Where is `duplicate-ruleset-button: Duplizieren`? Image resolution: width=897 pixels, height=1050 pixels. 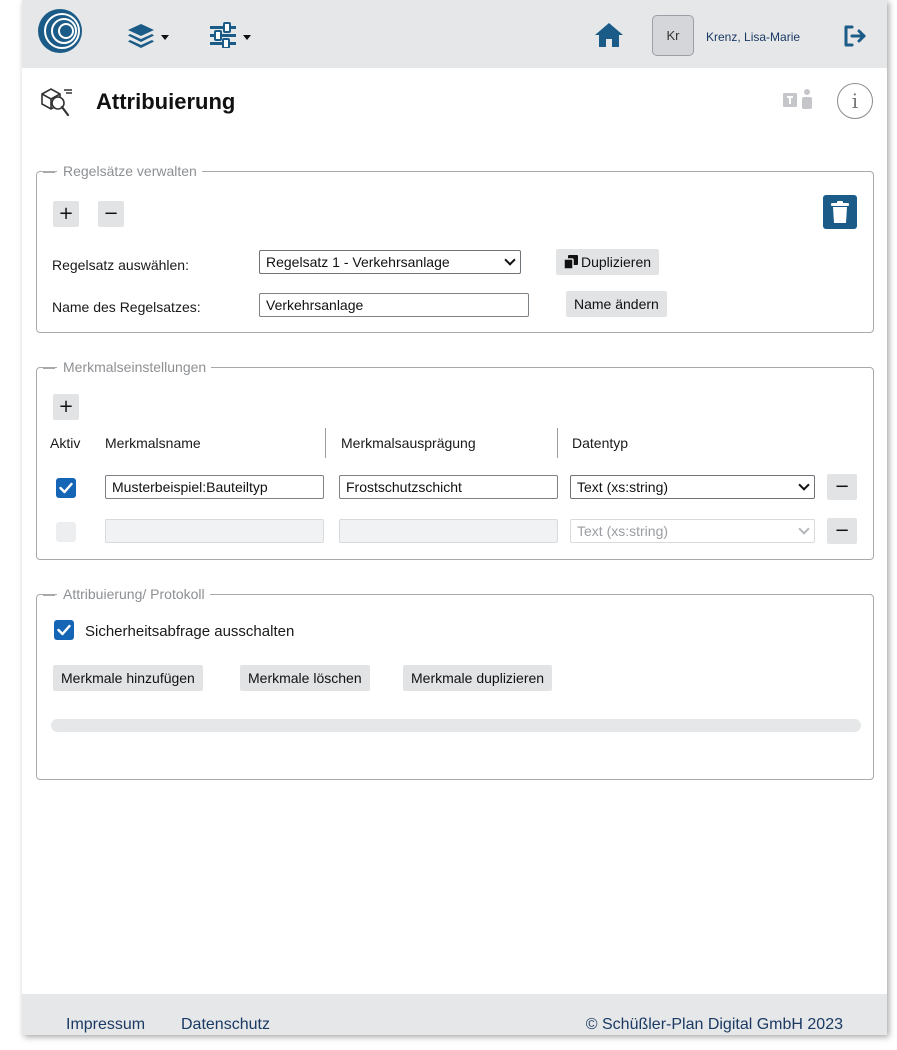
duplicate-ruleset-button: Duplizieren is located at coordinates (608, 262).